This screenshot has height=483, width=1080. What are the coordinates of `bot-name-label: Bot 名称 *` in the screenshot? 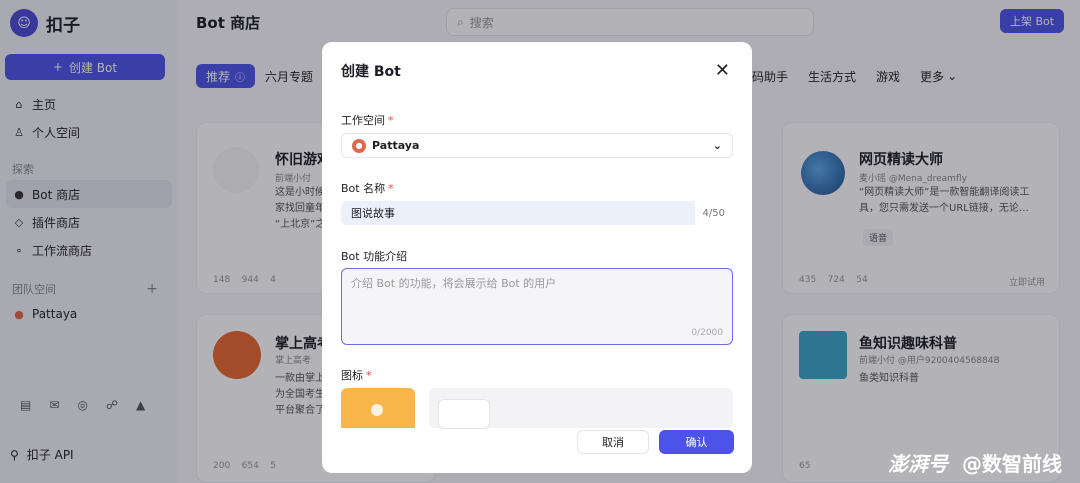 It's located at (367, 188).